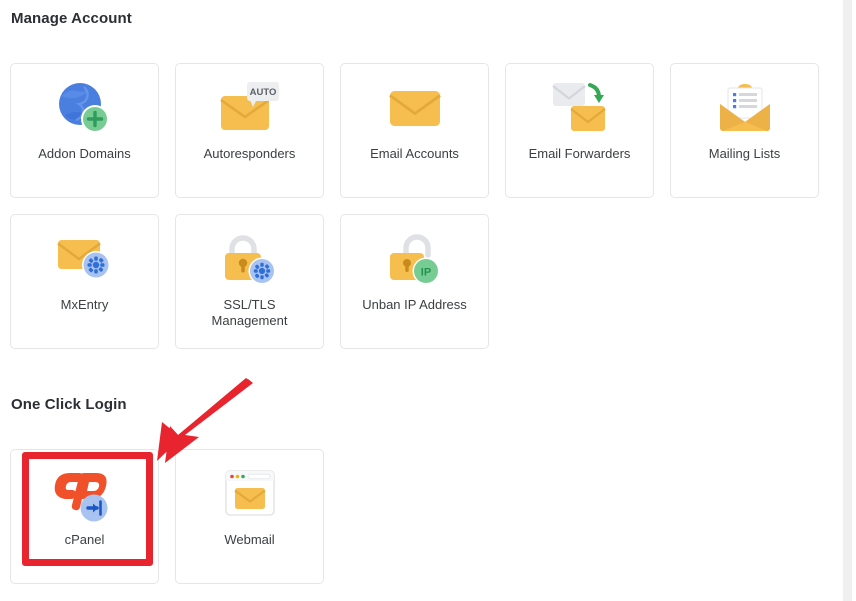 This screenshot has height=601, width=856. I want to click on tile-label: Webmail, so click(249, 539).